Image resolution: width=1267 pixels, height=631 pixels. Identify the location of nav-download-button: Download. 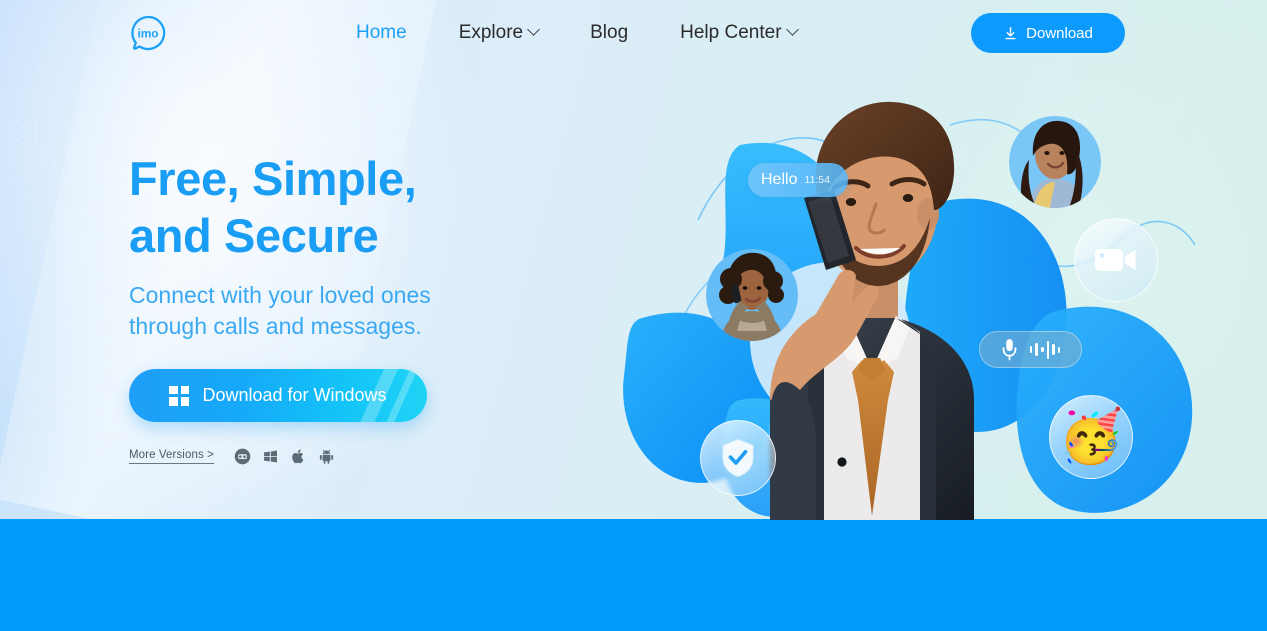
(1048, 33).